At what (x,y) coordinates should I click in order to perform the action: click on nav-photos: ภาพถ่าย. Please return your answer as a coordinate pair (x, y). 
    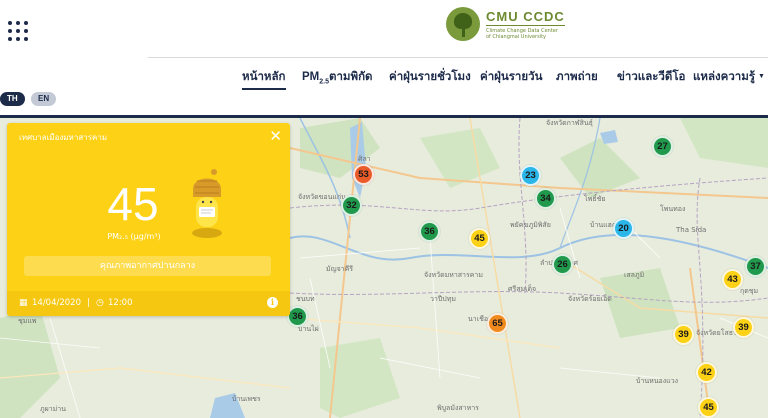
    Looking at the image, I should click on (577, 77).